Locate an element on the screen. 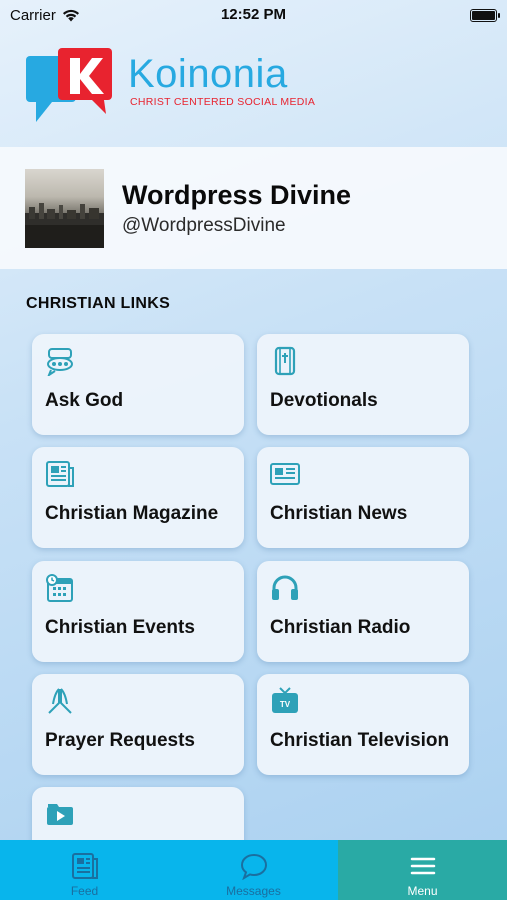 This screenshot has width=507, height=900. link-card-label: Prayer Requests is located at coordinates (120, 740).